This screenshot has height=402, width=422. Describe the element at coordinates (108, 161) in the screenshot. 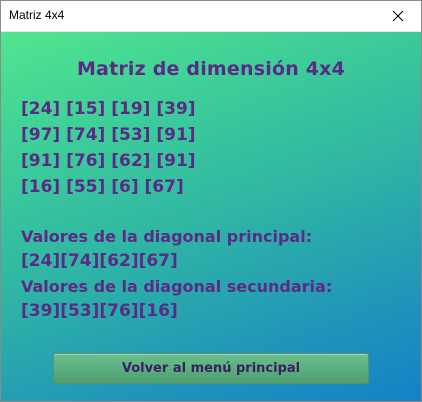

I see `matrix-row: [91] [76] [62] [91]` at that location.